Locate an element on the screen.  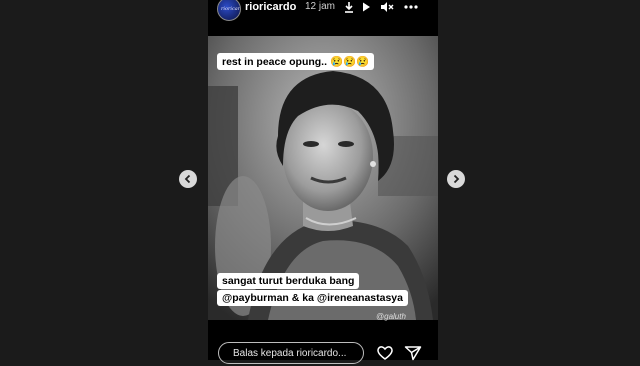
avatar: rioricardo is located at coordinates (229, 10).